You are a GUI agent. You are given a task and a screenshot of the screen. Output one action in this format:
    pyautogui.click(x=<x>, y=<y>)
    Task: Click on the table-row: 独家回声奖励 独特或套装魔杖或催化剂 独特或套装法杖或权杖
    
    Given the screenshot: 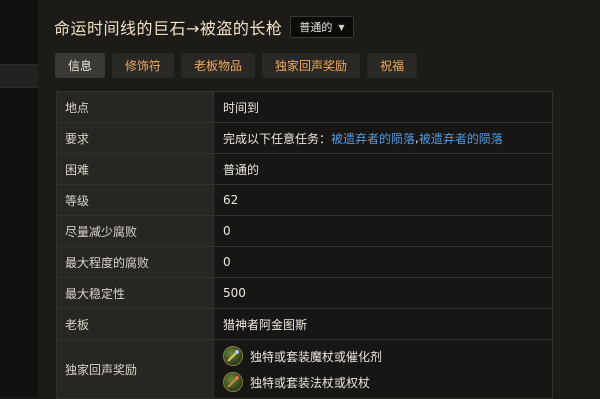 What is the action you would take?
    pyautogui.click(x=304, y=369)
    